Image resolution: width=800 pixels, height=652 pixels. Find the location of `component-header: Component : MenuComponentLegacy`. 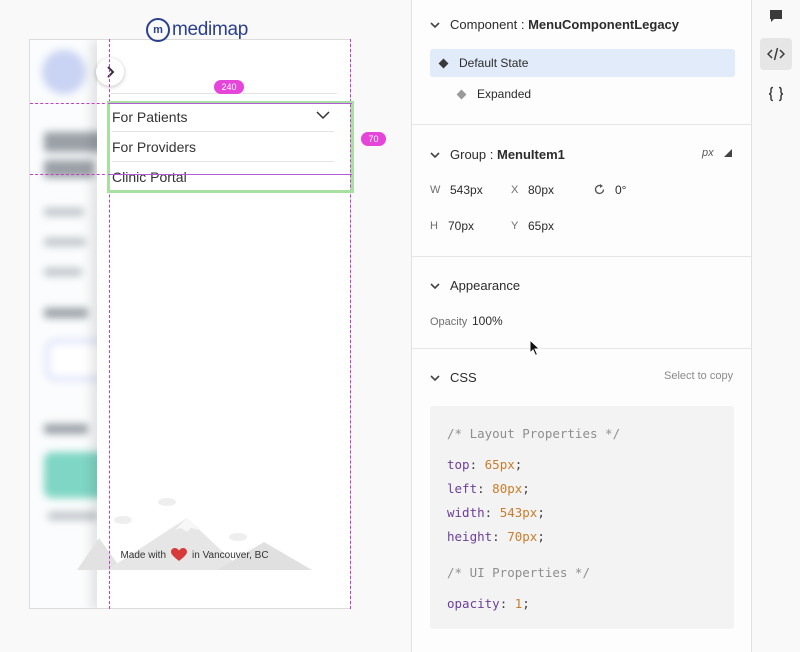

component-header: Component : MenuComponentLegacy is located at coordinates (554, 24).